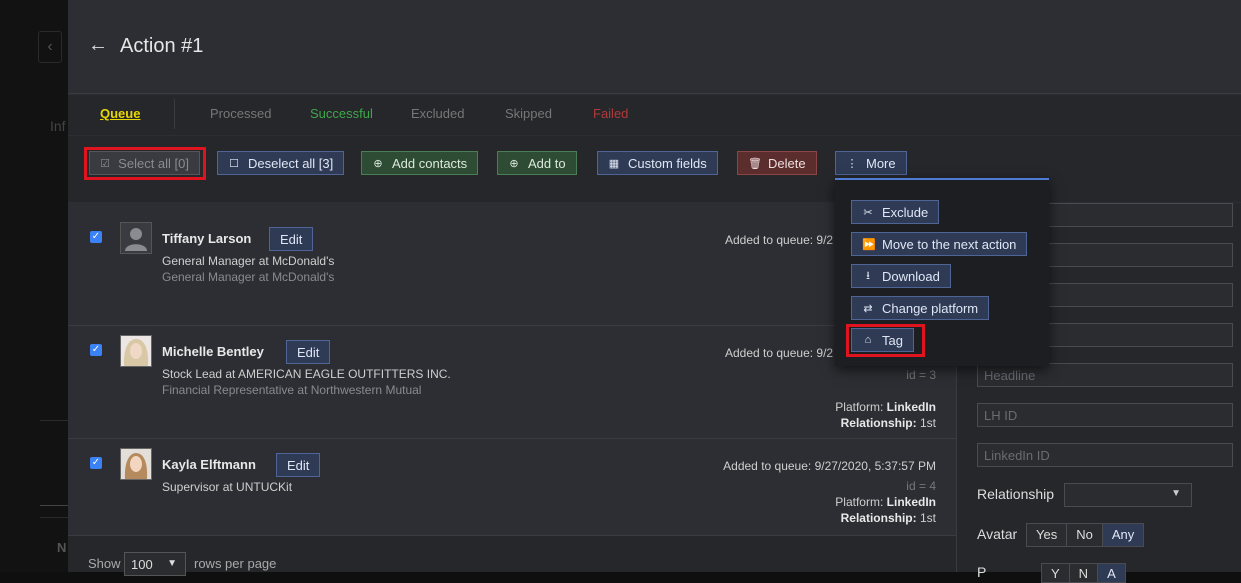  Describe the element at coordinates (58, 126) in the screenshot. I see `background-info-text: Inf` at that location.